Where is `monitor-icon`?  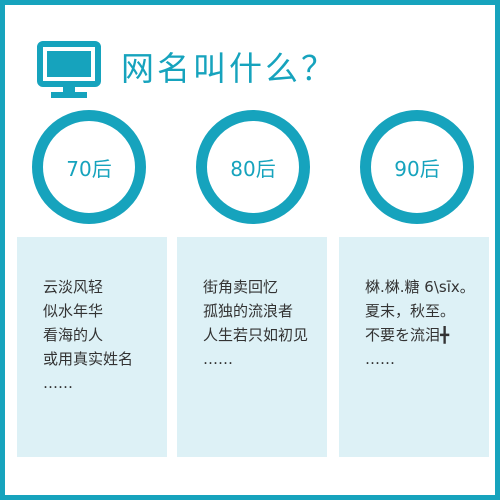 monitor-icon is located at coordinates (69, 69).